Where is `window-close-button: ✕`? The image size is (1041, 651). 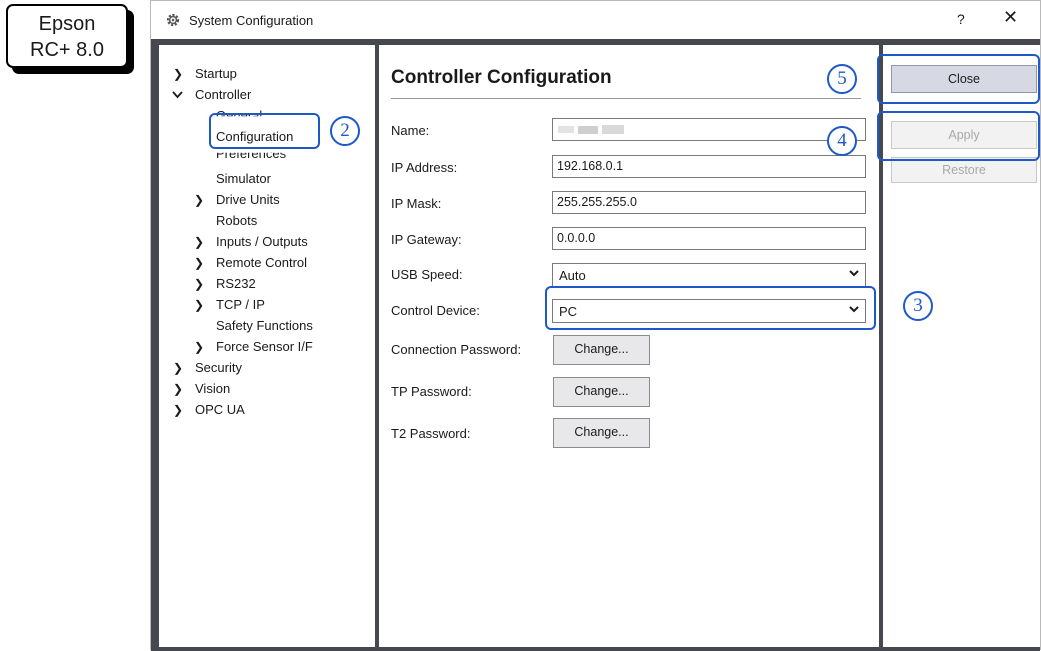
window-close-button: ✕ is located at coordinates (1010, 17).